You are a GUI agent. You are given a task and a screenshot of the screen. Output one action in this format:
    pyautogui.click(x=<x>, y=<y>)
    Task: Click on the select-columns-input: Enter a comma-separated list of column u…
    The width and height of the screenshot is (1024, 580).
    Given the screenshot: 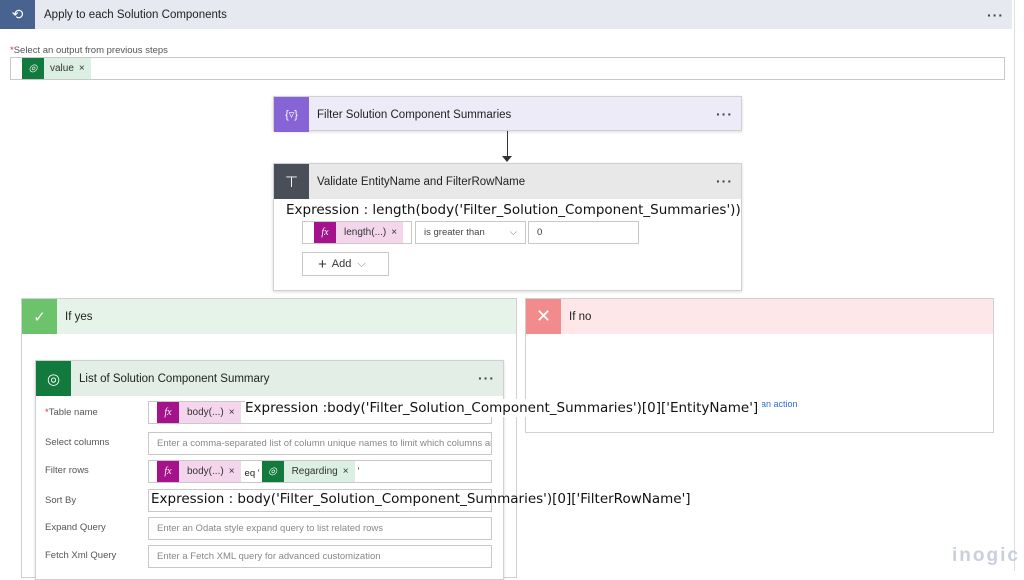 What is the action you would take?
    pyautogui.click(x=320, y=443)
    